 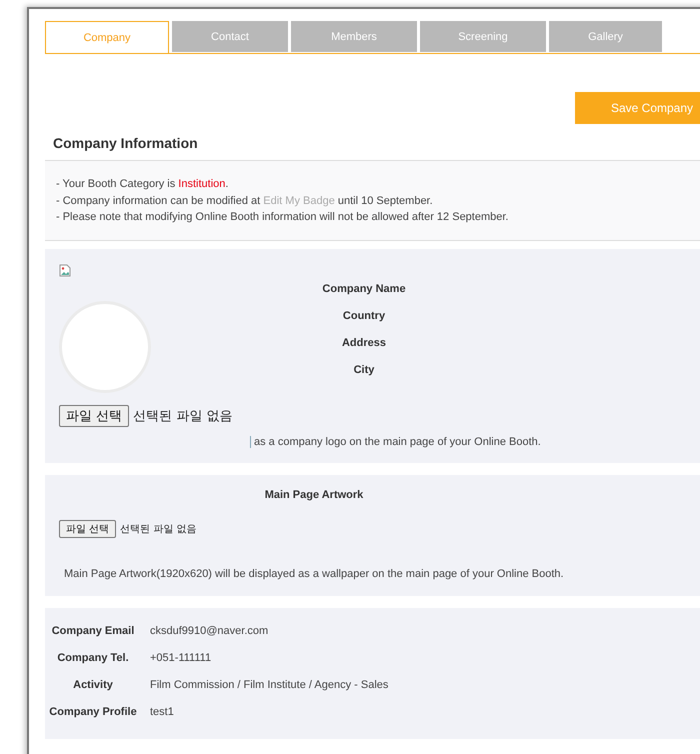 What do you see at coordinates (230, 36) in the screenshot?
I see `tab: Contact` at bounding box center [230, 36].